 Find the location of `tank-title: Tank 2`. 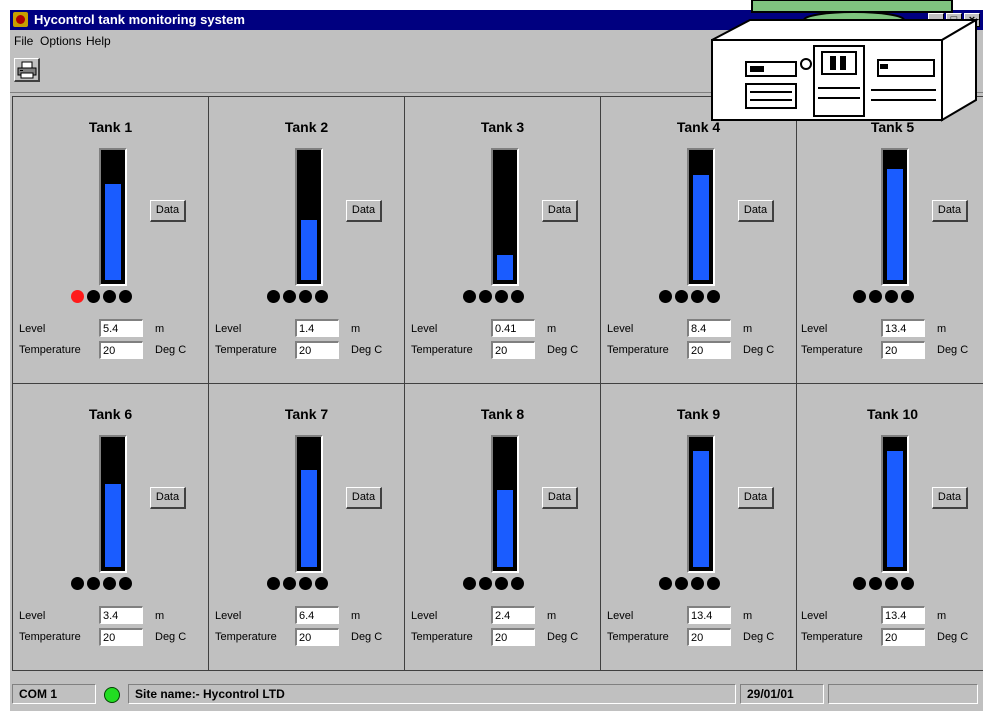

tank-title: Tank 2 is located at coordinates (306, 127).